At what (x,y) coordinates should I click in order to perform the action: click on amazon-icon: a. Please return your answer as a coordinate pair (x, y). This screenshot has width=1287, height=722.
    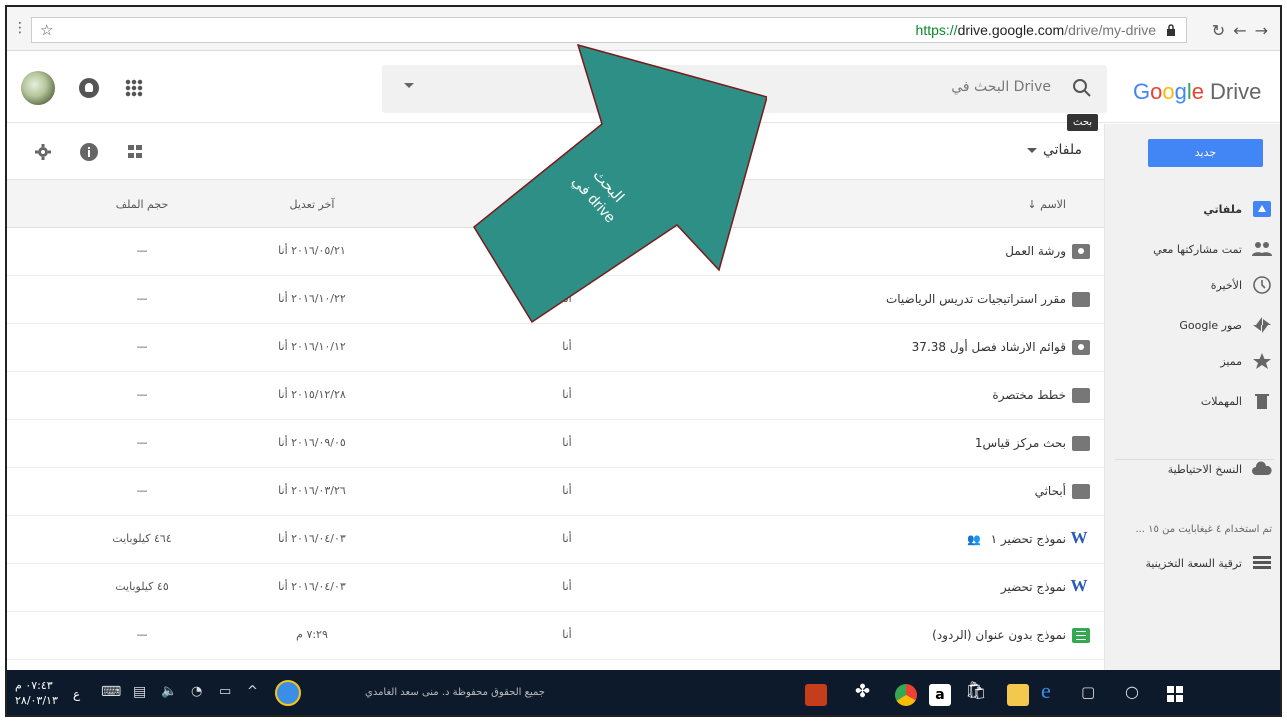
    Looking at the image, I should click on (940, 695).